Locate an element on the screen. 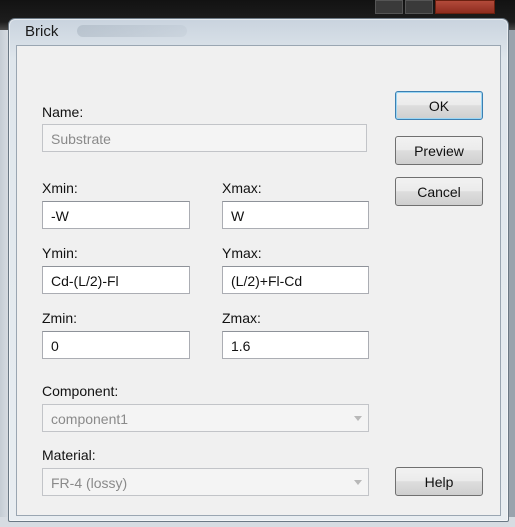 The width and height of the screenshot is (515, 527). xmax-label: Xmax: is located at coordinates (242, 188).